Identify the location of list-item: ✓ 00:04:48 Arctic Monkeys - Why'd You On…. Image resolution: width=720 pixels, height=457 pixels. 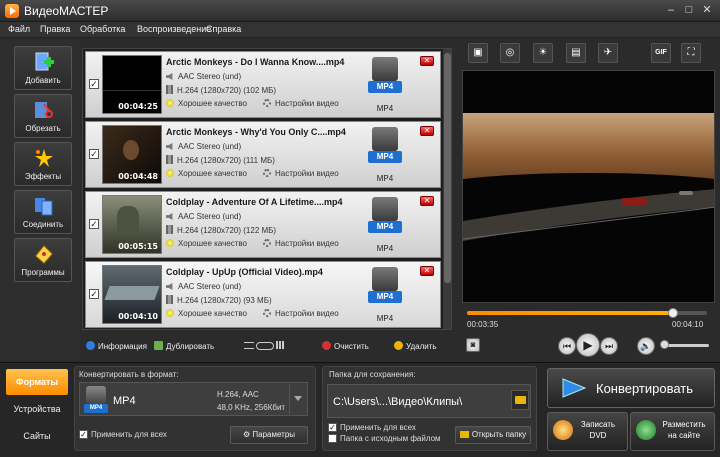
(263, 154).